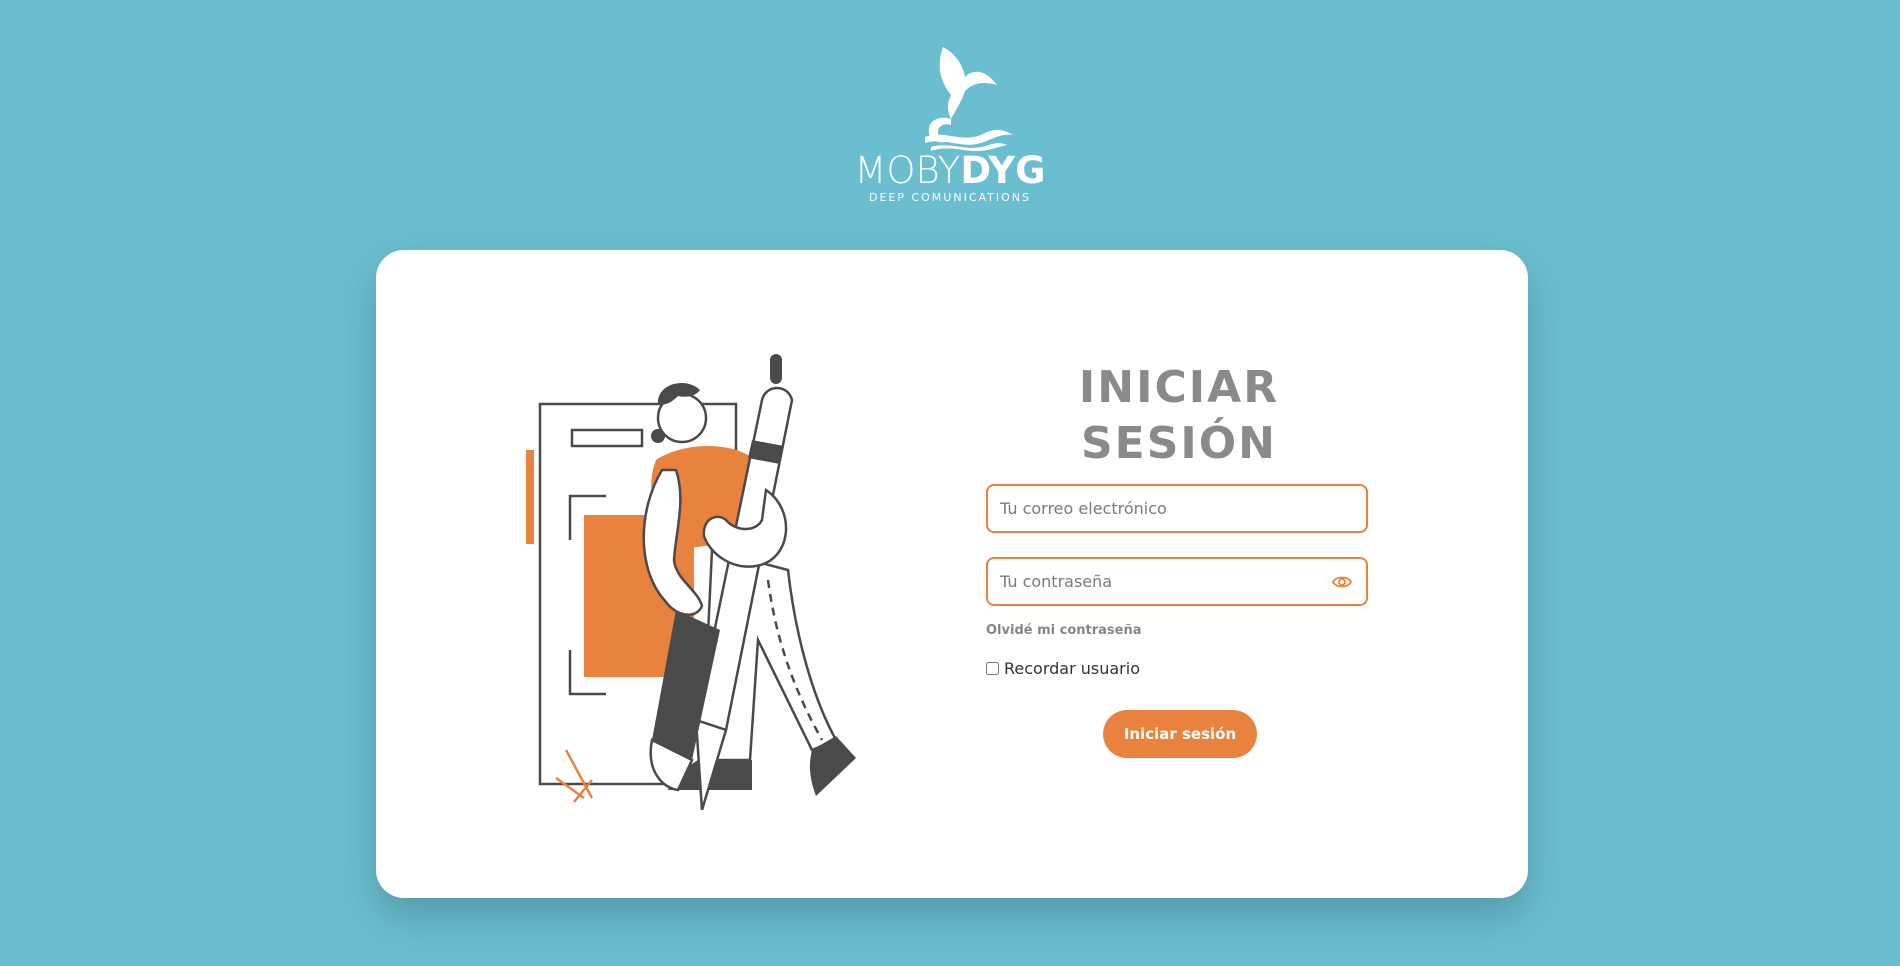 The height and width of the screenshot is (966, 1900). I want to click on login-submit-button: Iniciar sesión, so click(1180, 734).